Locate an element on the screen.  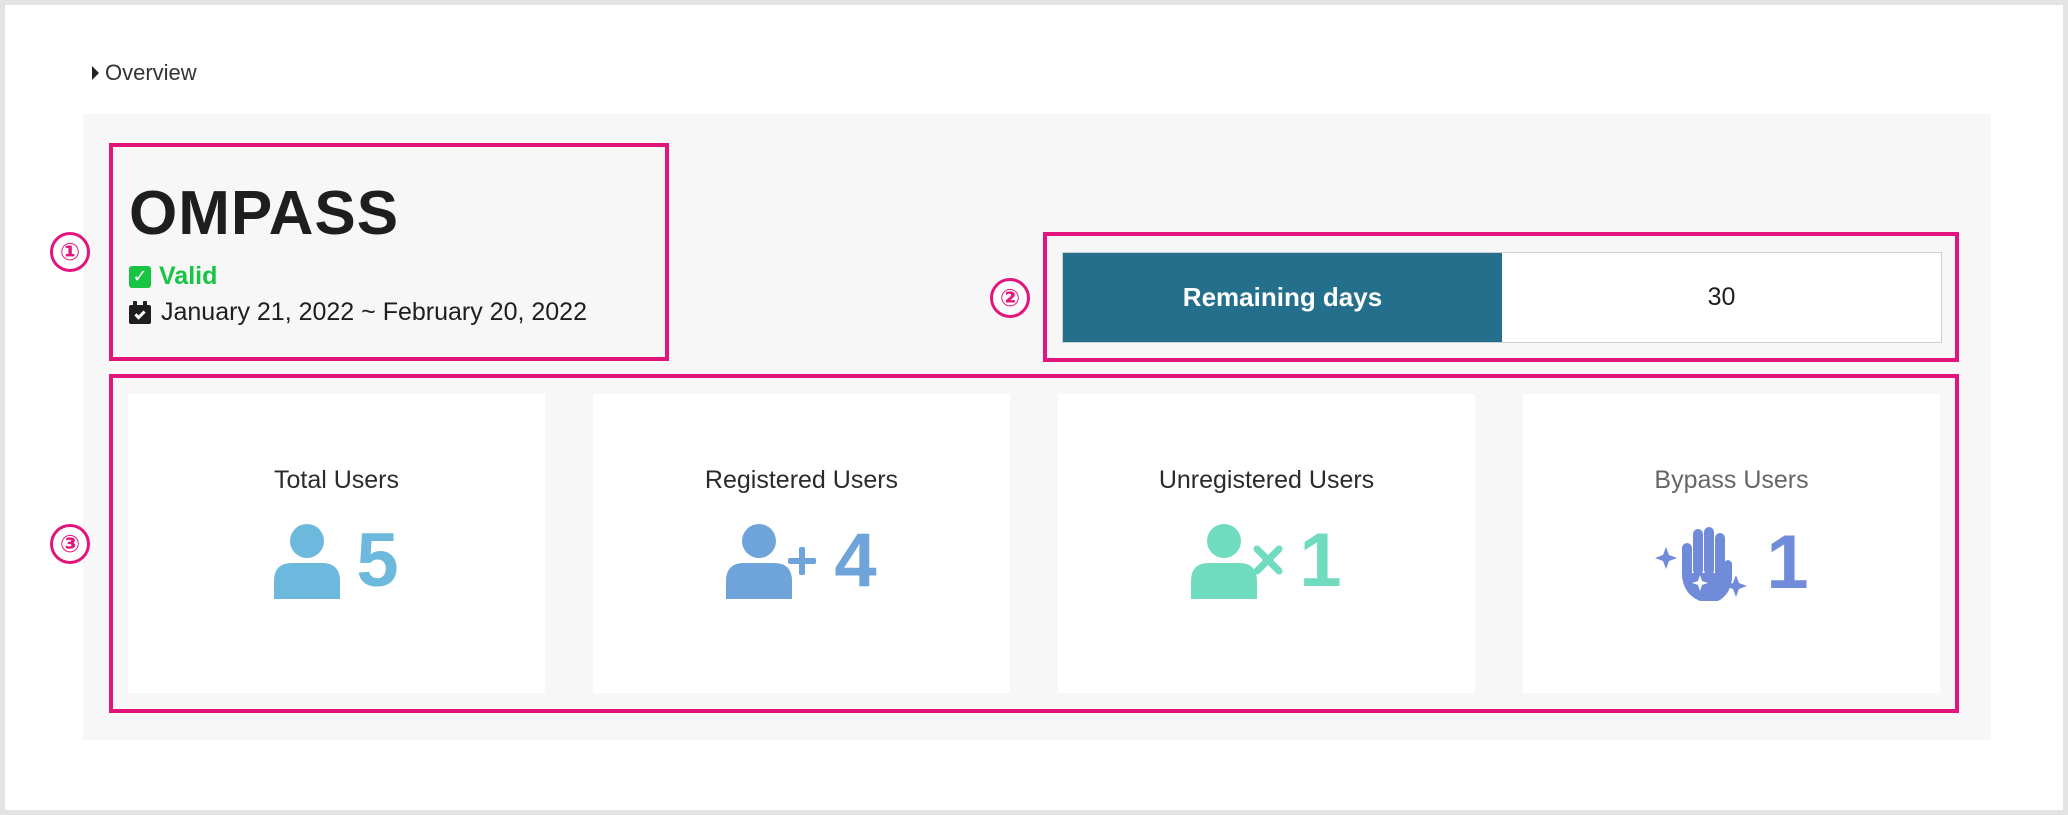
stat-label: Total Users is located at coordinates (336, 480).